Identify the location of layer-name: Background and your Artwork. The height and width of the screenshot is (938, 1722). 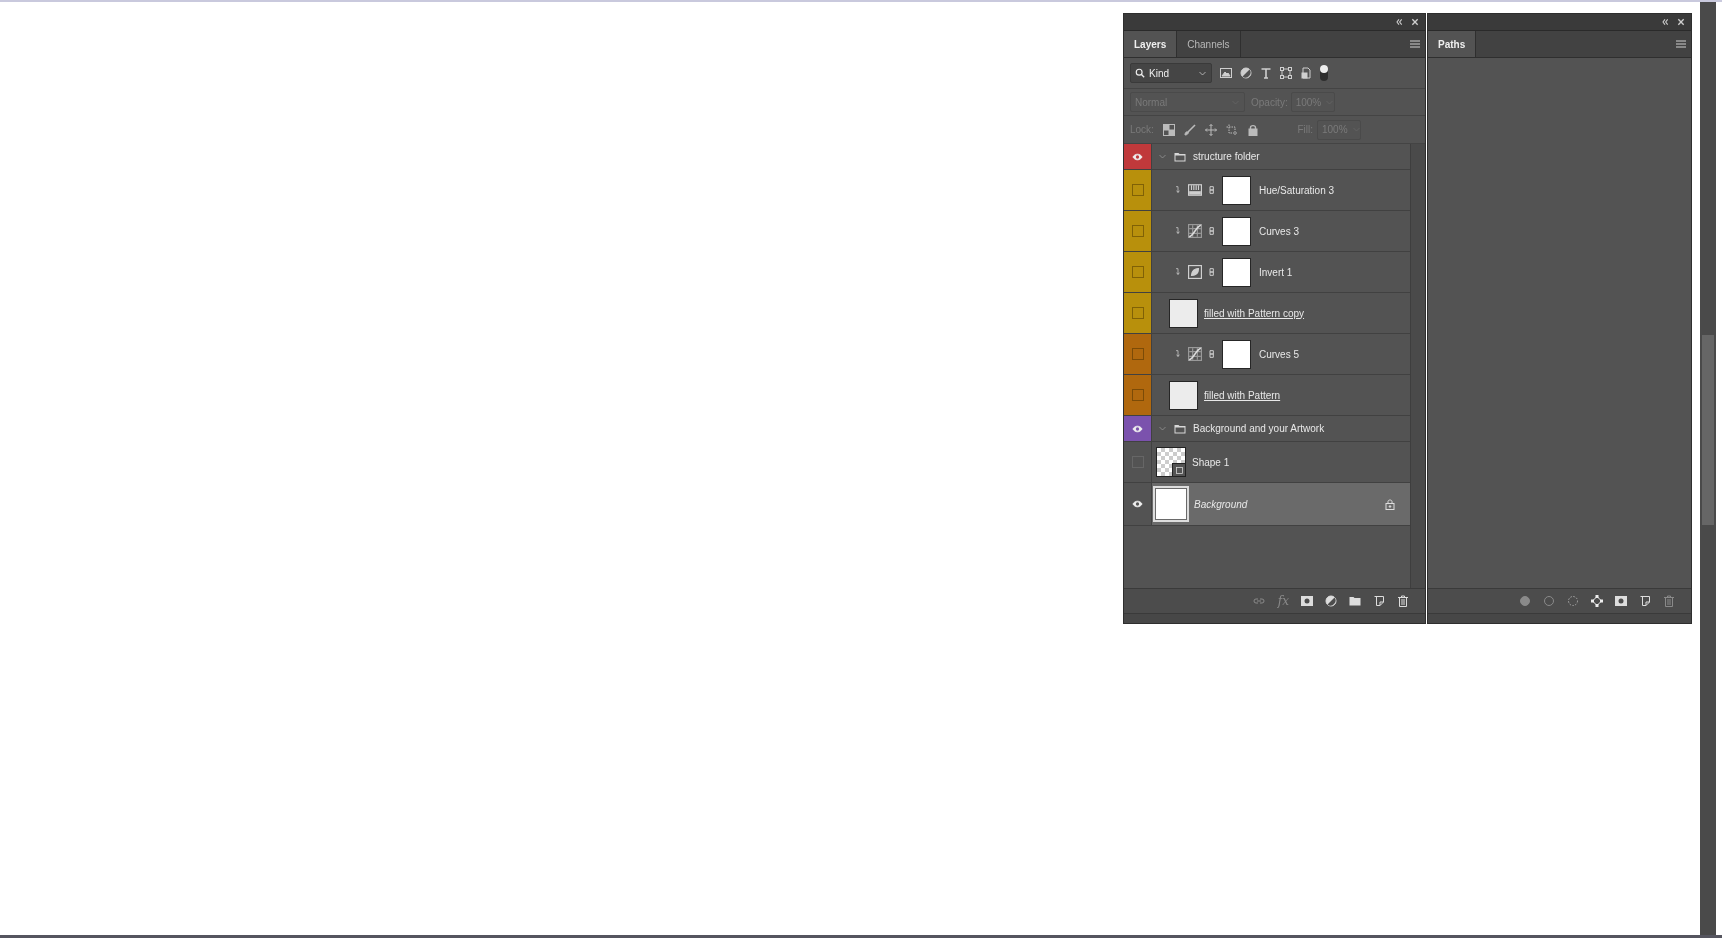
(1259, 428).